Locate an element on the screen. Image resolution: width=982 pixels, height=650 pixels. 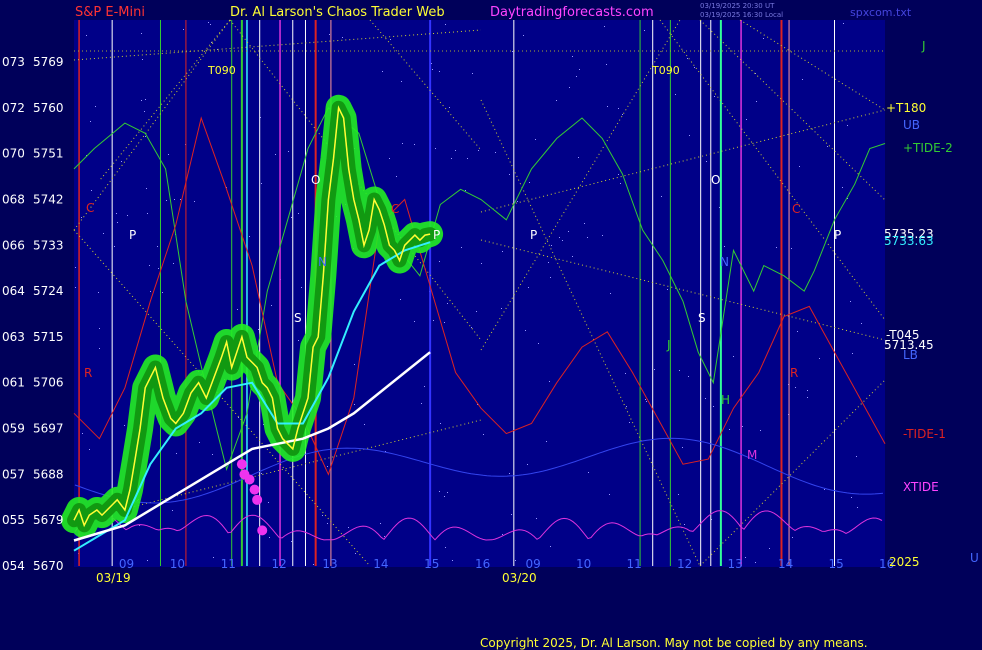
tide-tick-label: 072 is located at coordinates (13, 108).